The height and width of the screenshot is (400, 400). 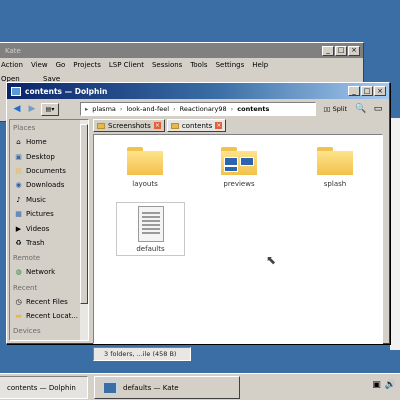 I want to click on remote-section-header: Remote, so click(x=27, y=258).